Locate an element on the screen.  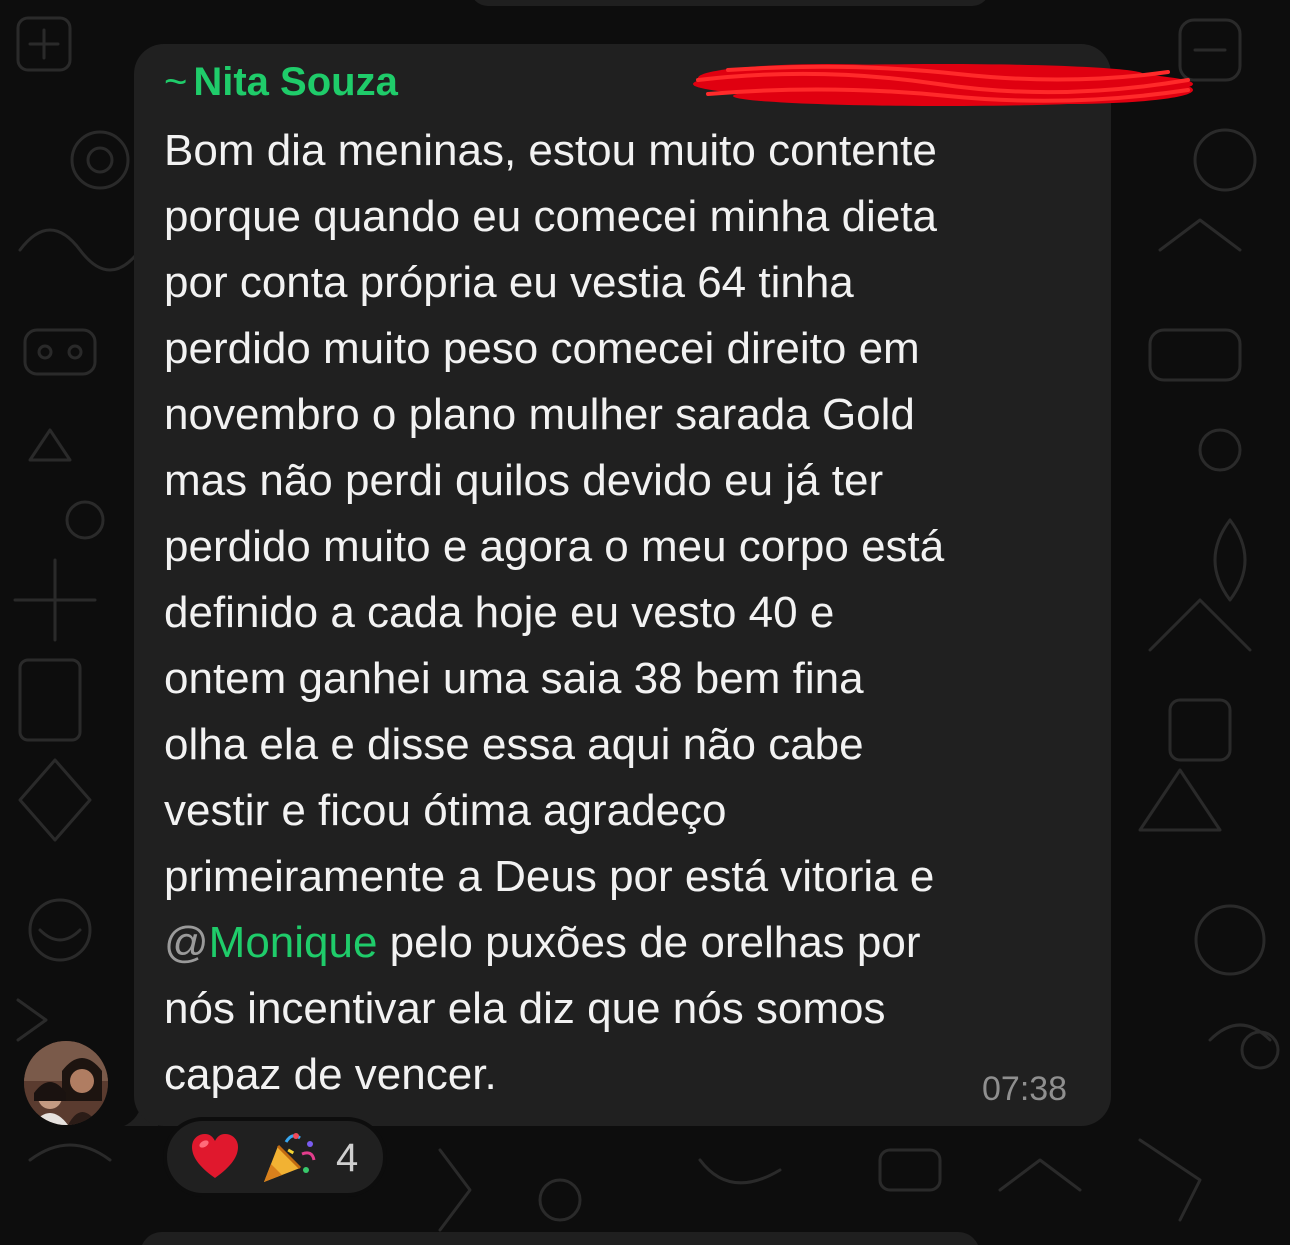
mention-at-symbol: @ is located at coordinates (186, 942).